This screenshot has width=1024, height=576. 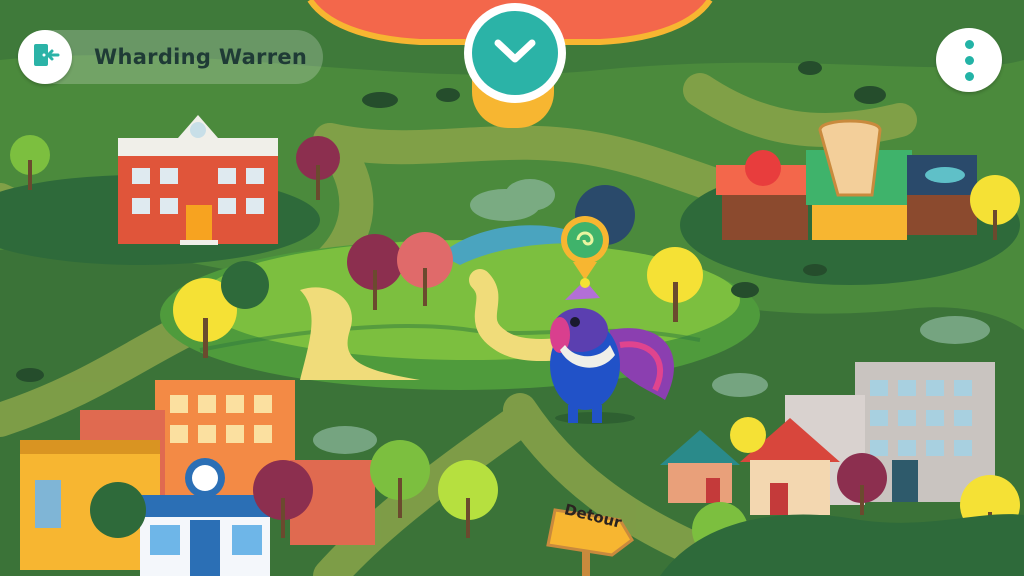 I want to click on chevron-down-icon, so click(x=515, y=53).